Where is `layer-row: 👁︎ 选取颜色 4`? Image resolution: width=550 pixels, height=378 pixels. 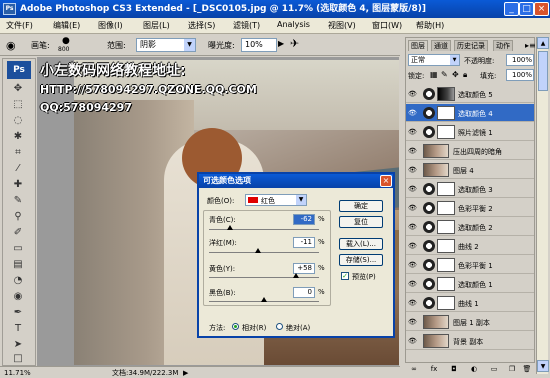
layer-row: 👁︎ 选取颜色 4 is located at coordinates (470, 113).